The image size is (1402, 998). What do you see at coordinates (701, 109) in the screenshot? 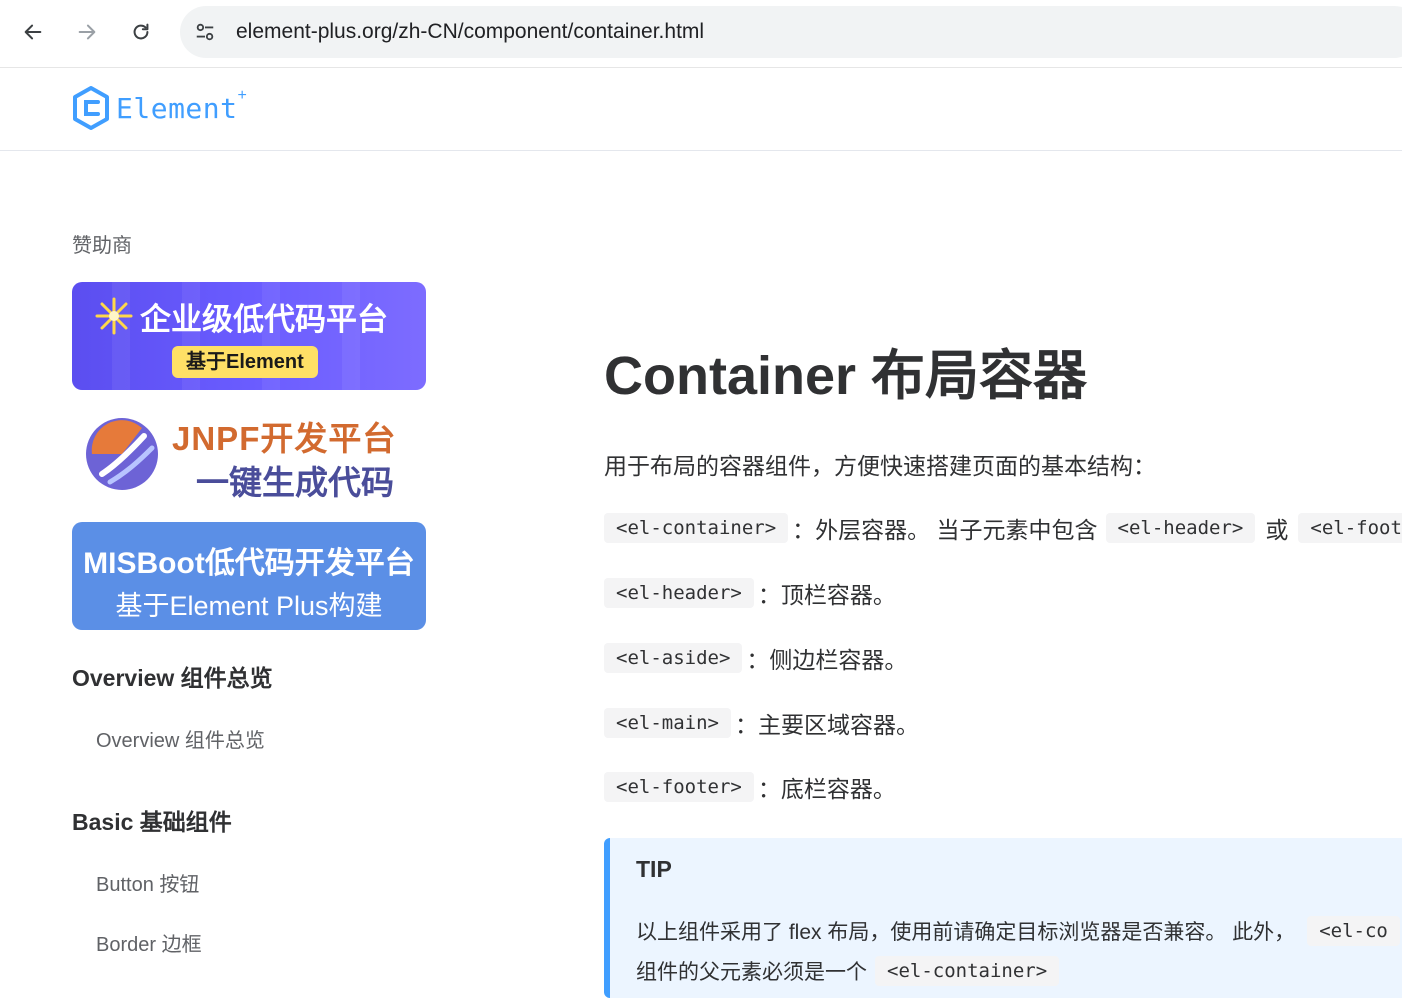
I see `site-header: Element +` at bounding box center [701, 109].